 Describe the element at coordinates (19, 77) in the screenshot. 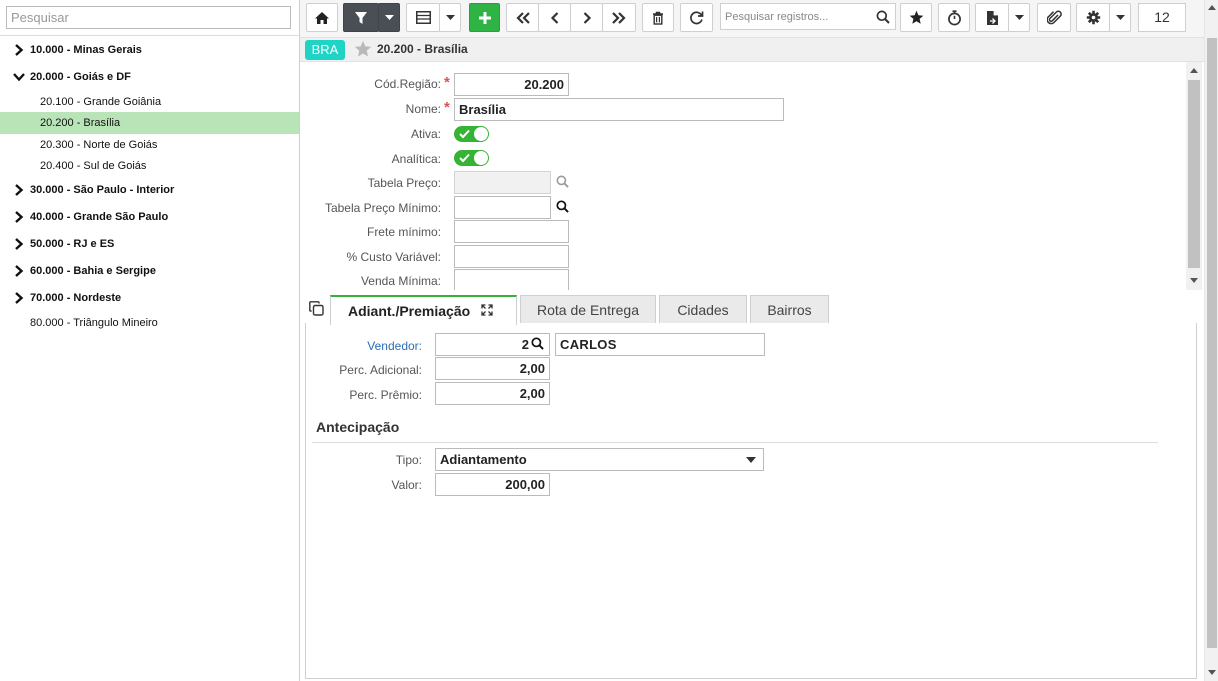

I see `chevron-down-icon` at that location.